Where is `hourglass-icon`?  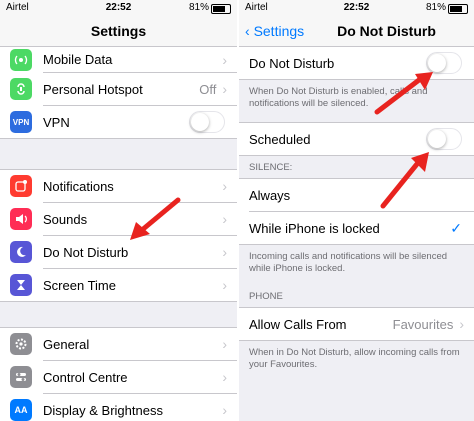
hourglass-icon is located at coordinates (21, 285).